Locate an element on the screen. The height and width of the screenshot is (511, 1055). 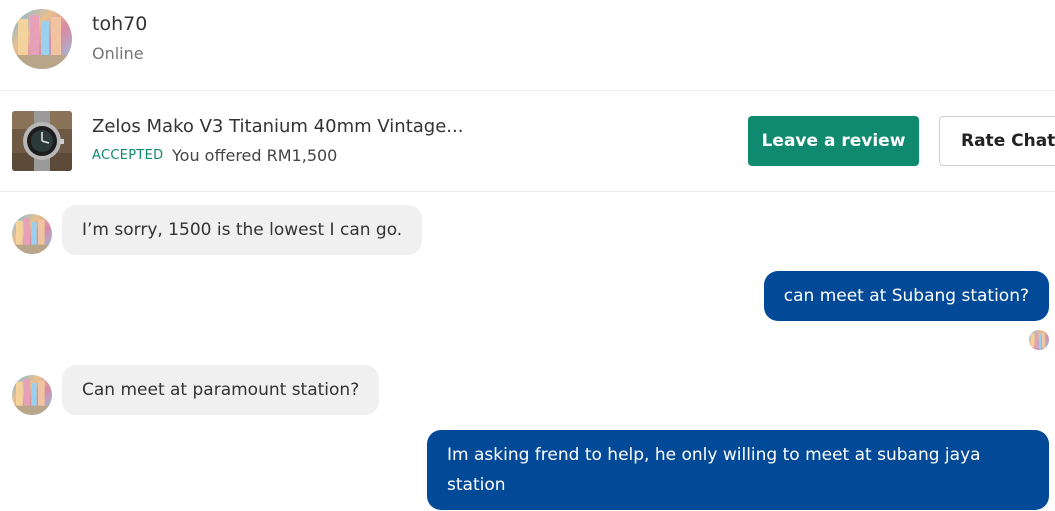
offer-status-badge: ACCEPTED is located at coordinates (128, 155).